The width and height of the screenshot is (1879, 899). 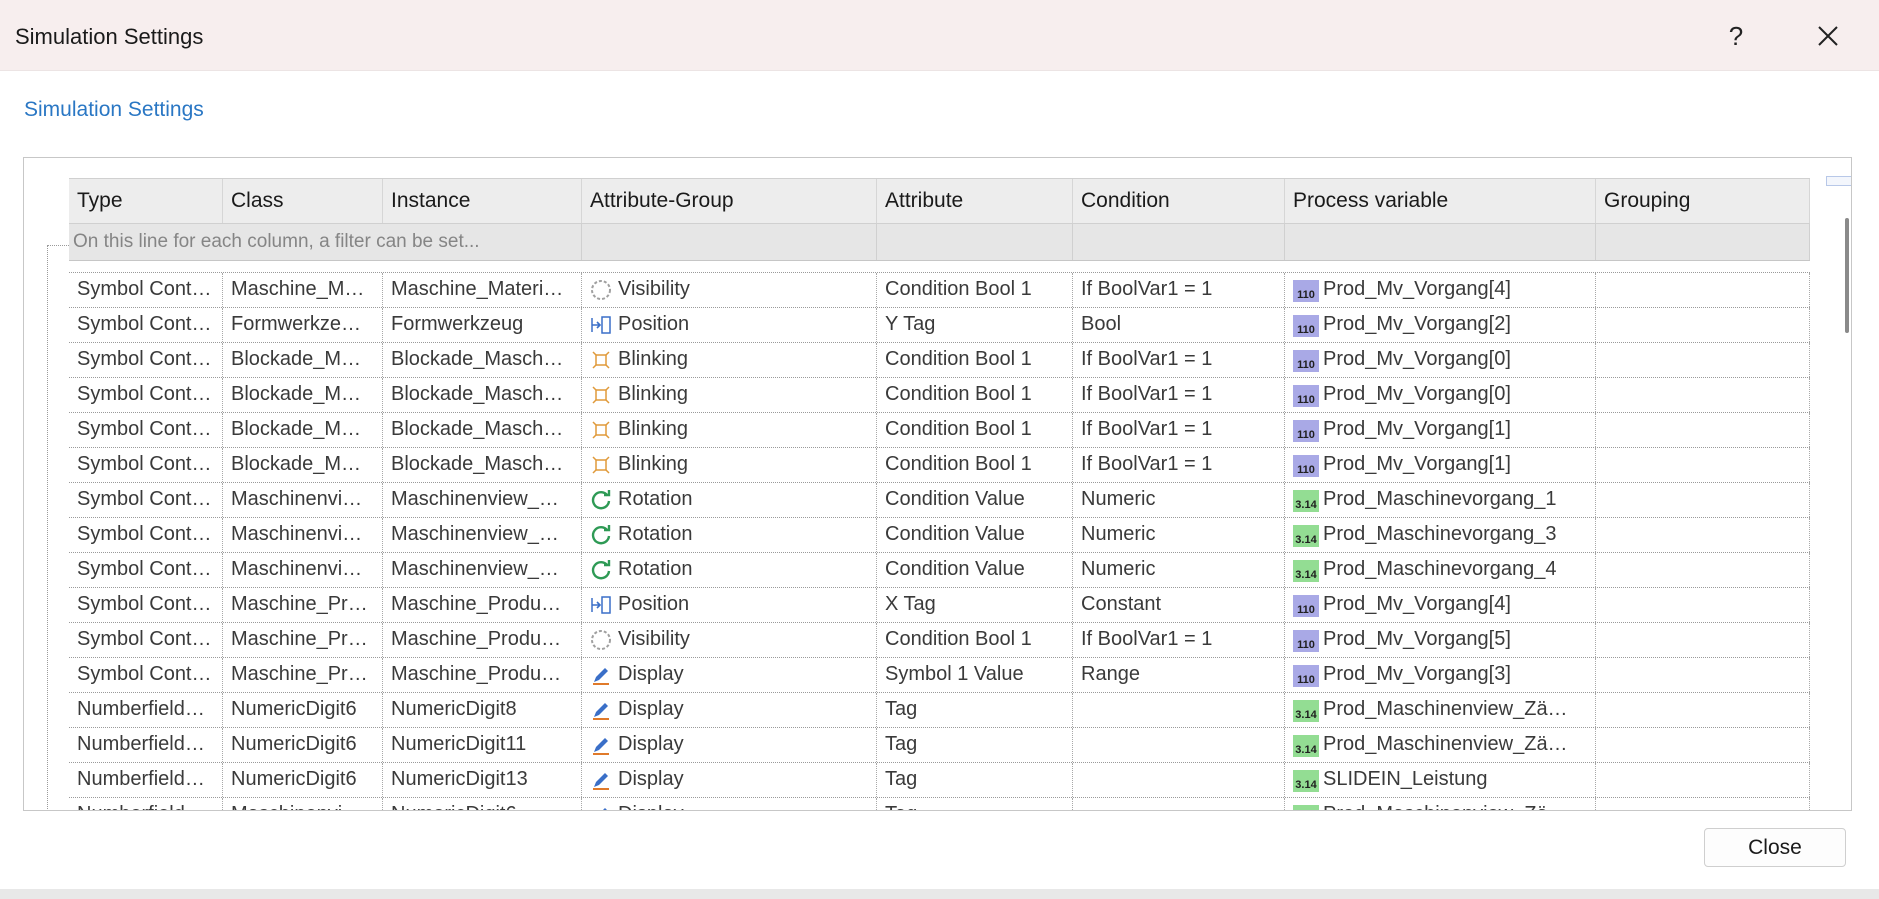 I want to click on cell-attribute: Tag, so click(x=975, y=804).